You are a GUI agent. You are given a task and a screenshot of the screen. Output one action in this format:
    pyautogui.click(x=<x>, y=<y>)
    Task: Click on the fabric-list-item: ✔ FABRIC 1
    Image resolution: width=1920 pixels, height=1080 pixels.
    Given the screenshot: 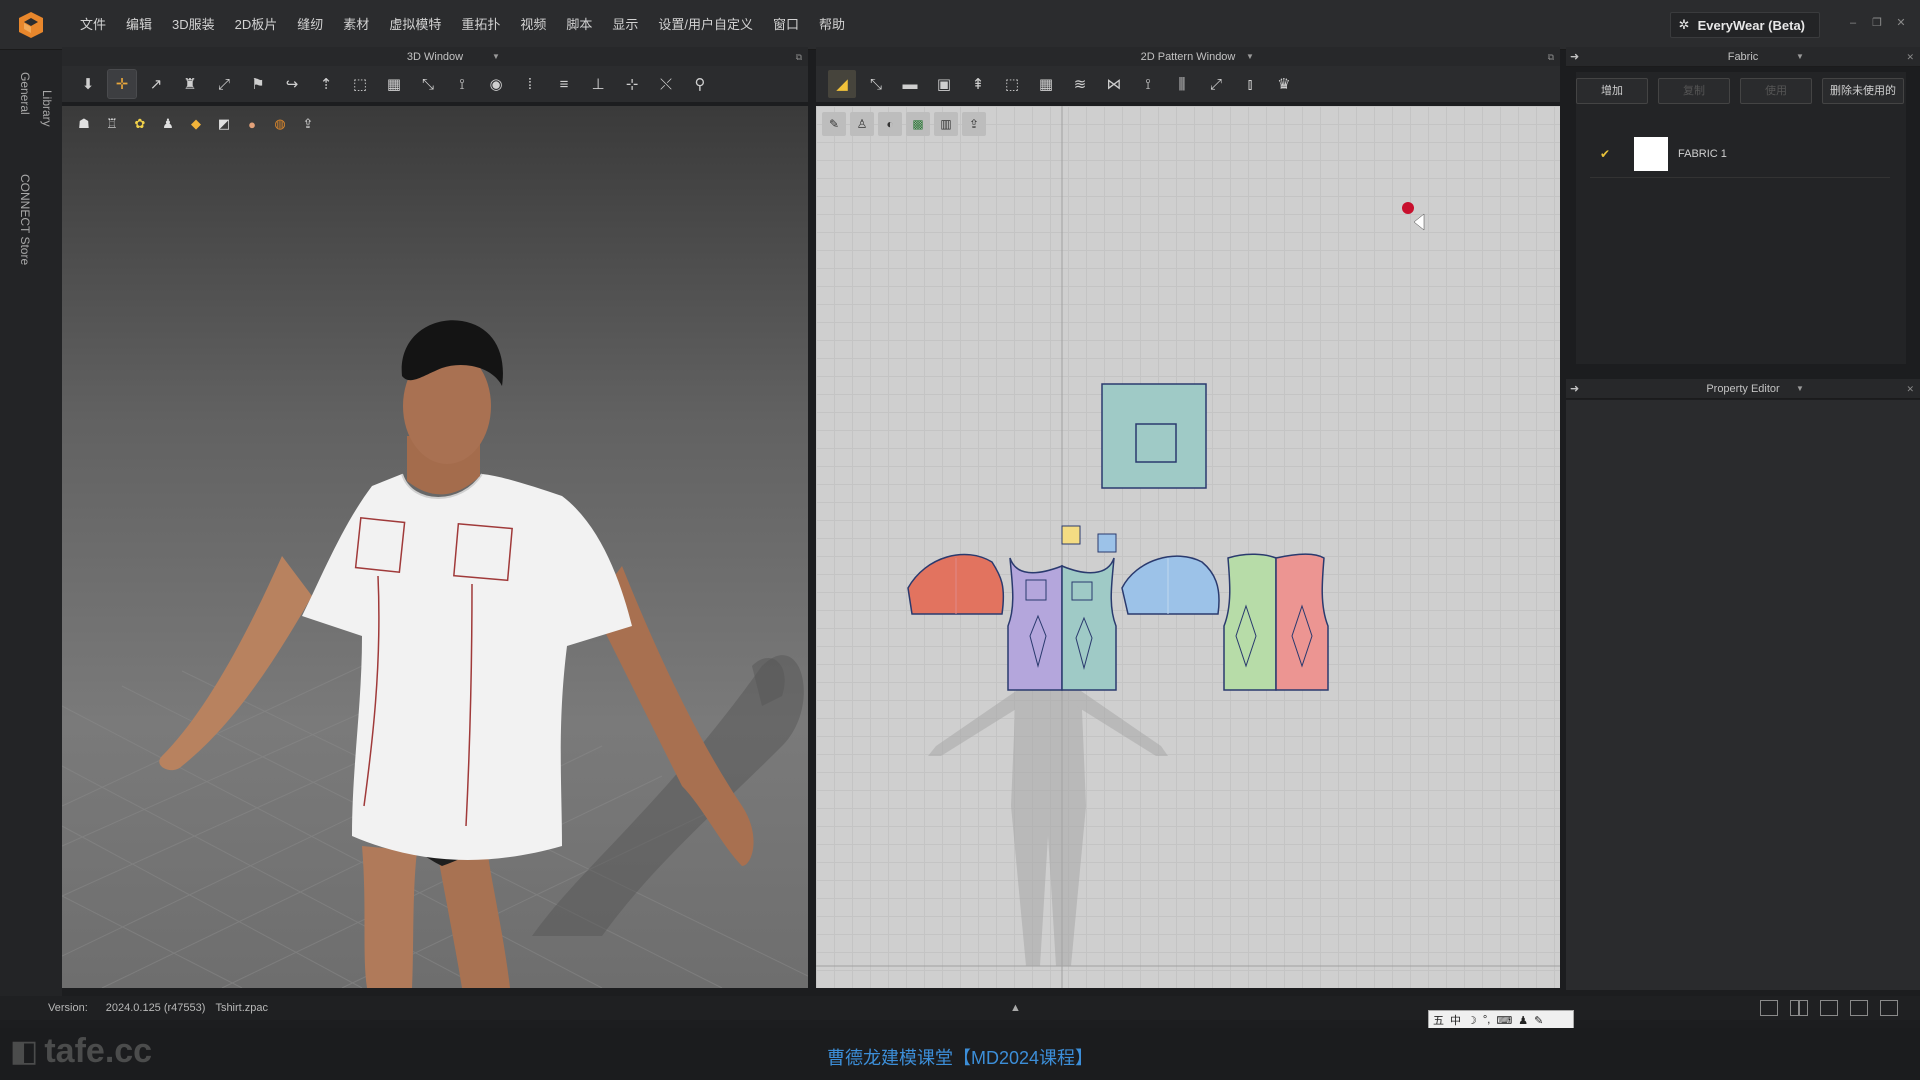 What is the action you would take?
    pyautogui.click(x=1740, y=154)
    